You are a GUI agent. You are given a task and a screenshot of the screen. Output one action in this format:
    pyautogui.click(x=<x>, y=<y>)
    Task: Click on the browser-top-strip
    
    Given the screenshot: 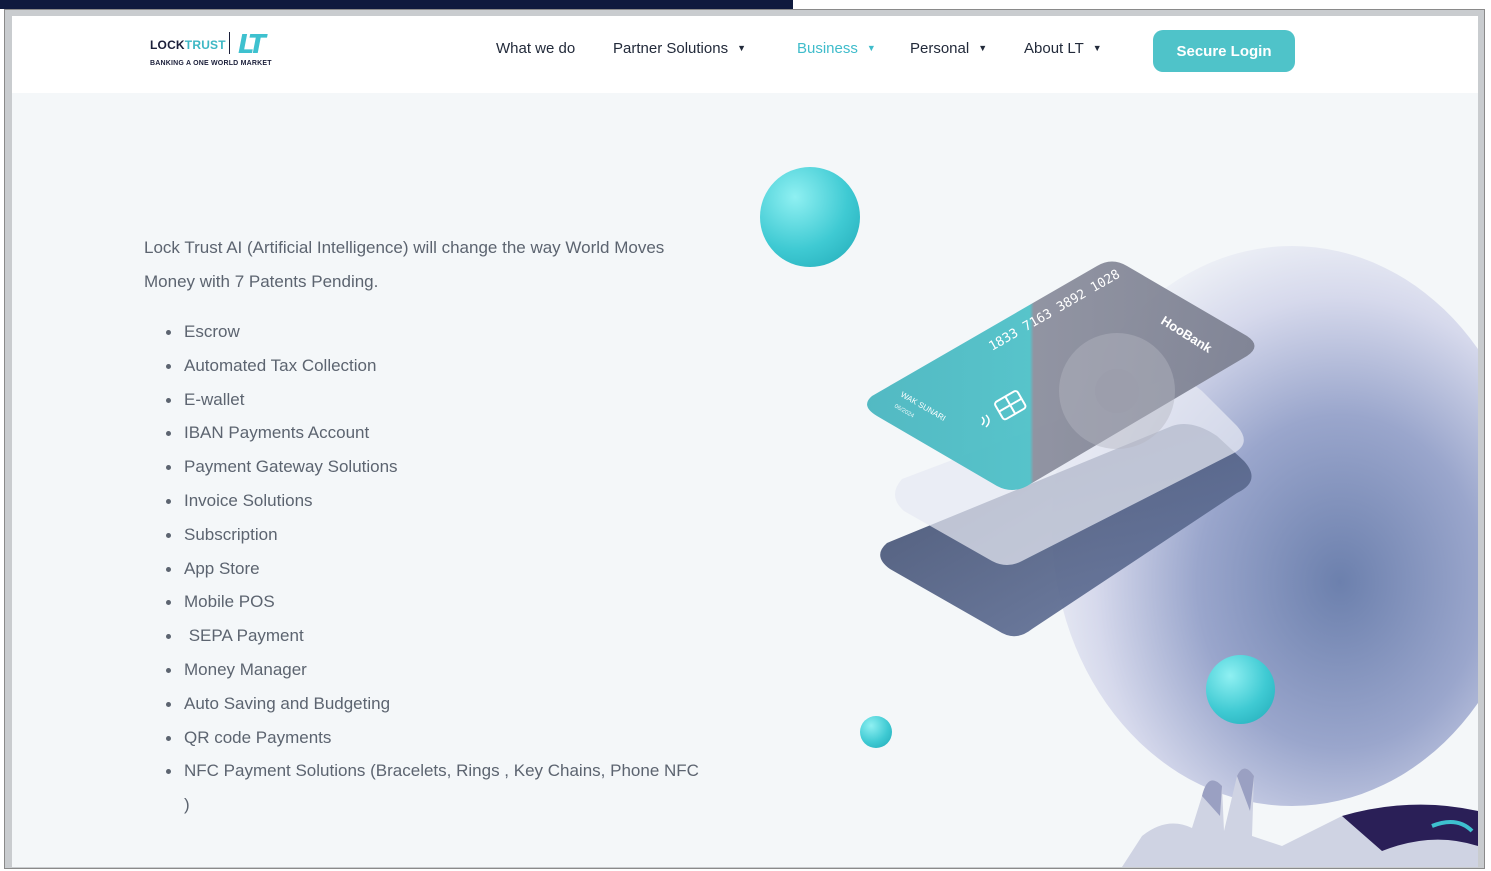 What is the action you would take?
    pyautogui.click(x=396, y=4)
    